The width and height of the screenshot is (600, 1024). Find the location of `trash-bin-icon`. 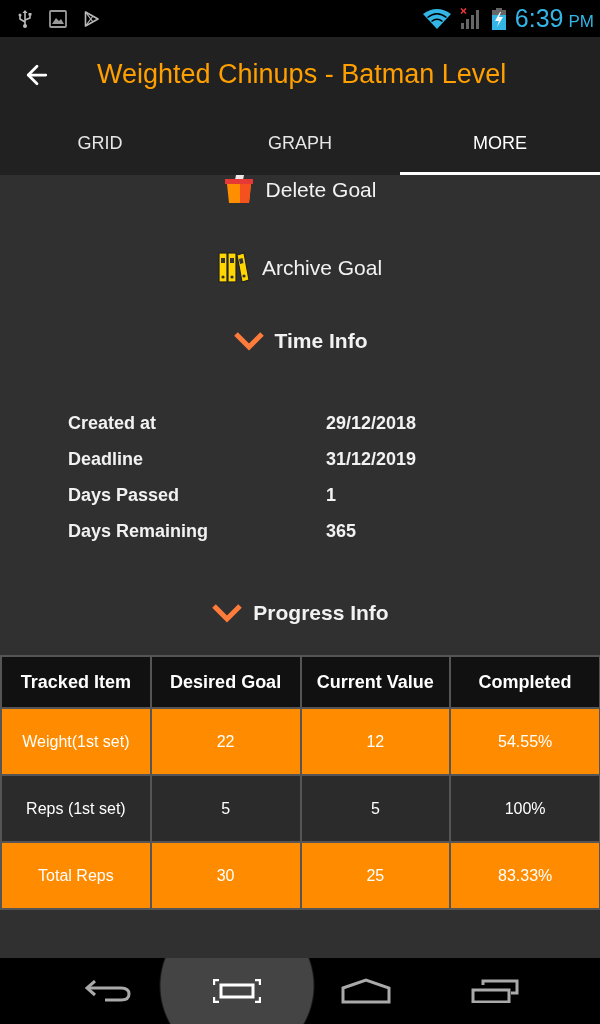

trash-bin-icon is located at coordinates (238, 189).